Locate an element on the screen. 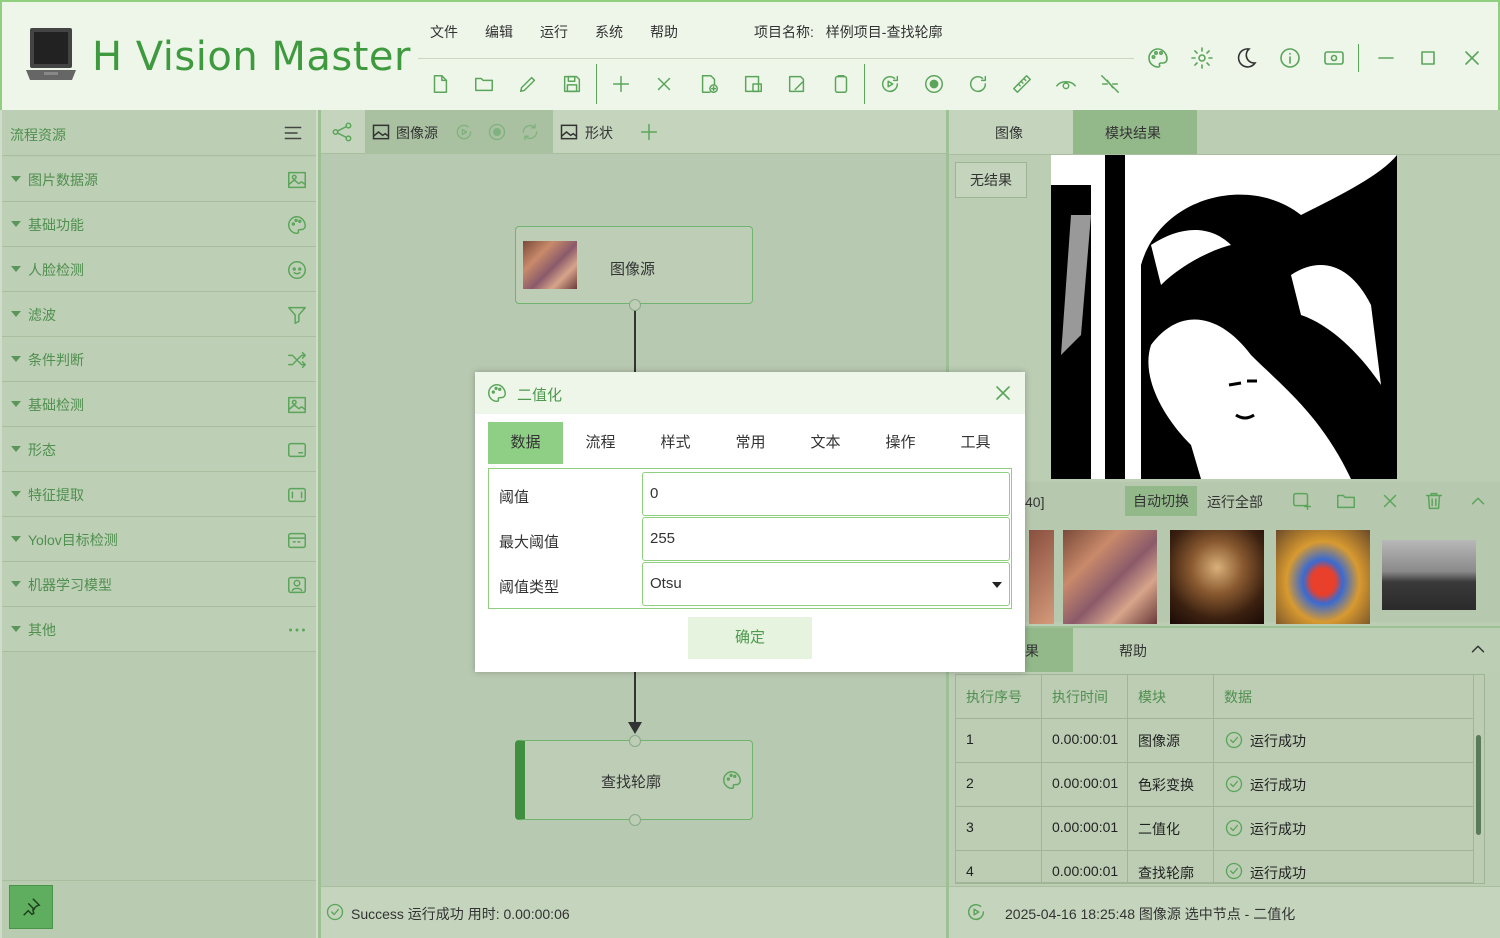  tab-module-result: 模块结果 is located at coordinates (1135, 132).